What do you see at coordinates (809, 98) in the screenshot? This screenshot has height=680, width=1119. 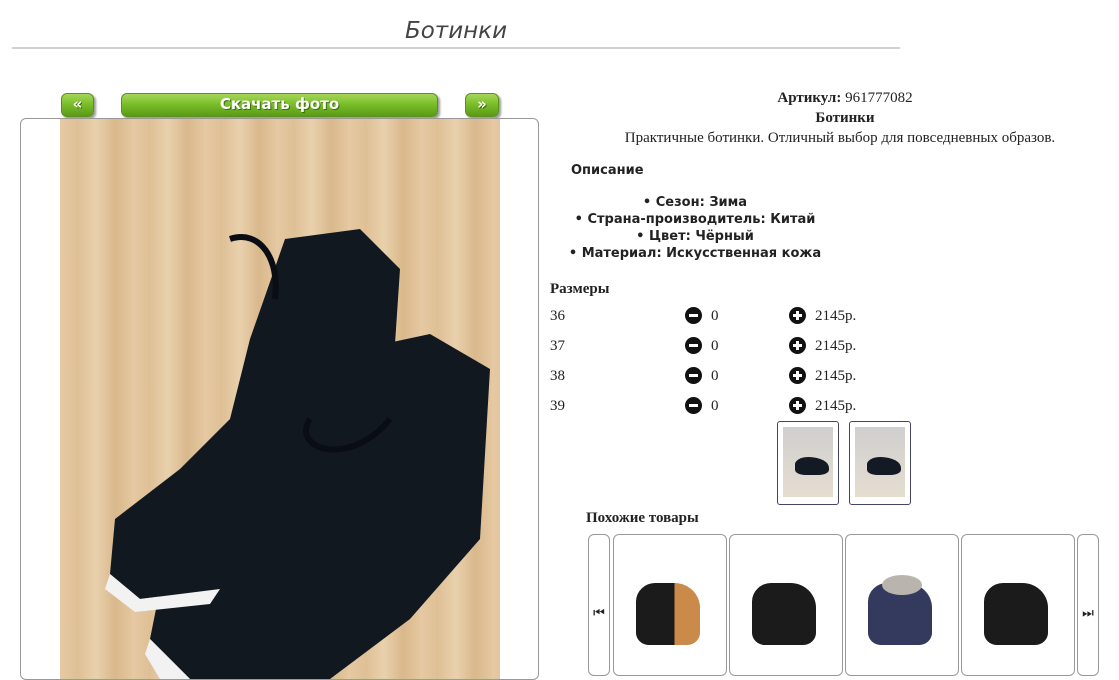 I see `sku-label: Артикул:` at bounding box center [809, 98].